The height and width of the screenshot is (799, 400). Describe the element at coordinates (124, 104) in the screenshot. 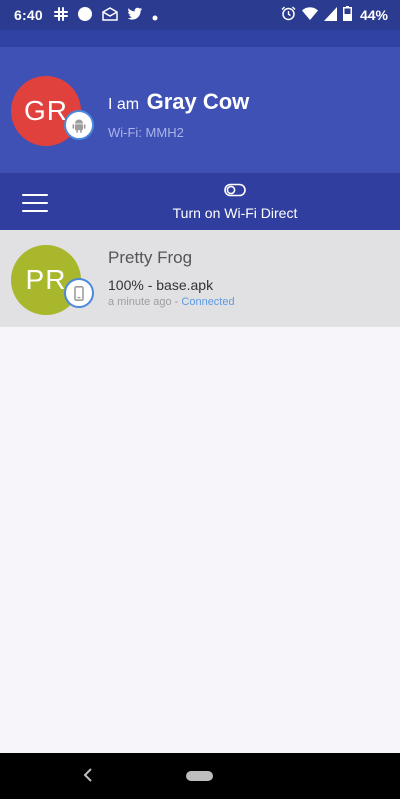

I see `iam-prefix: I am` at that location.